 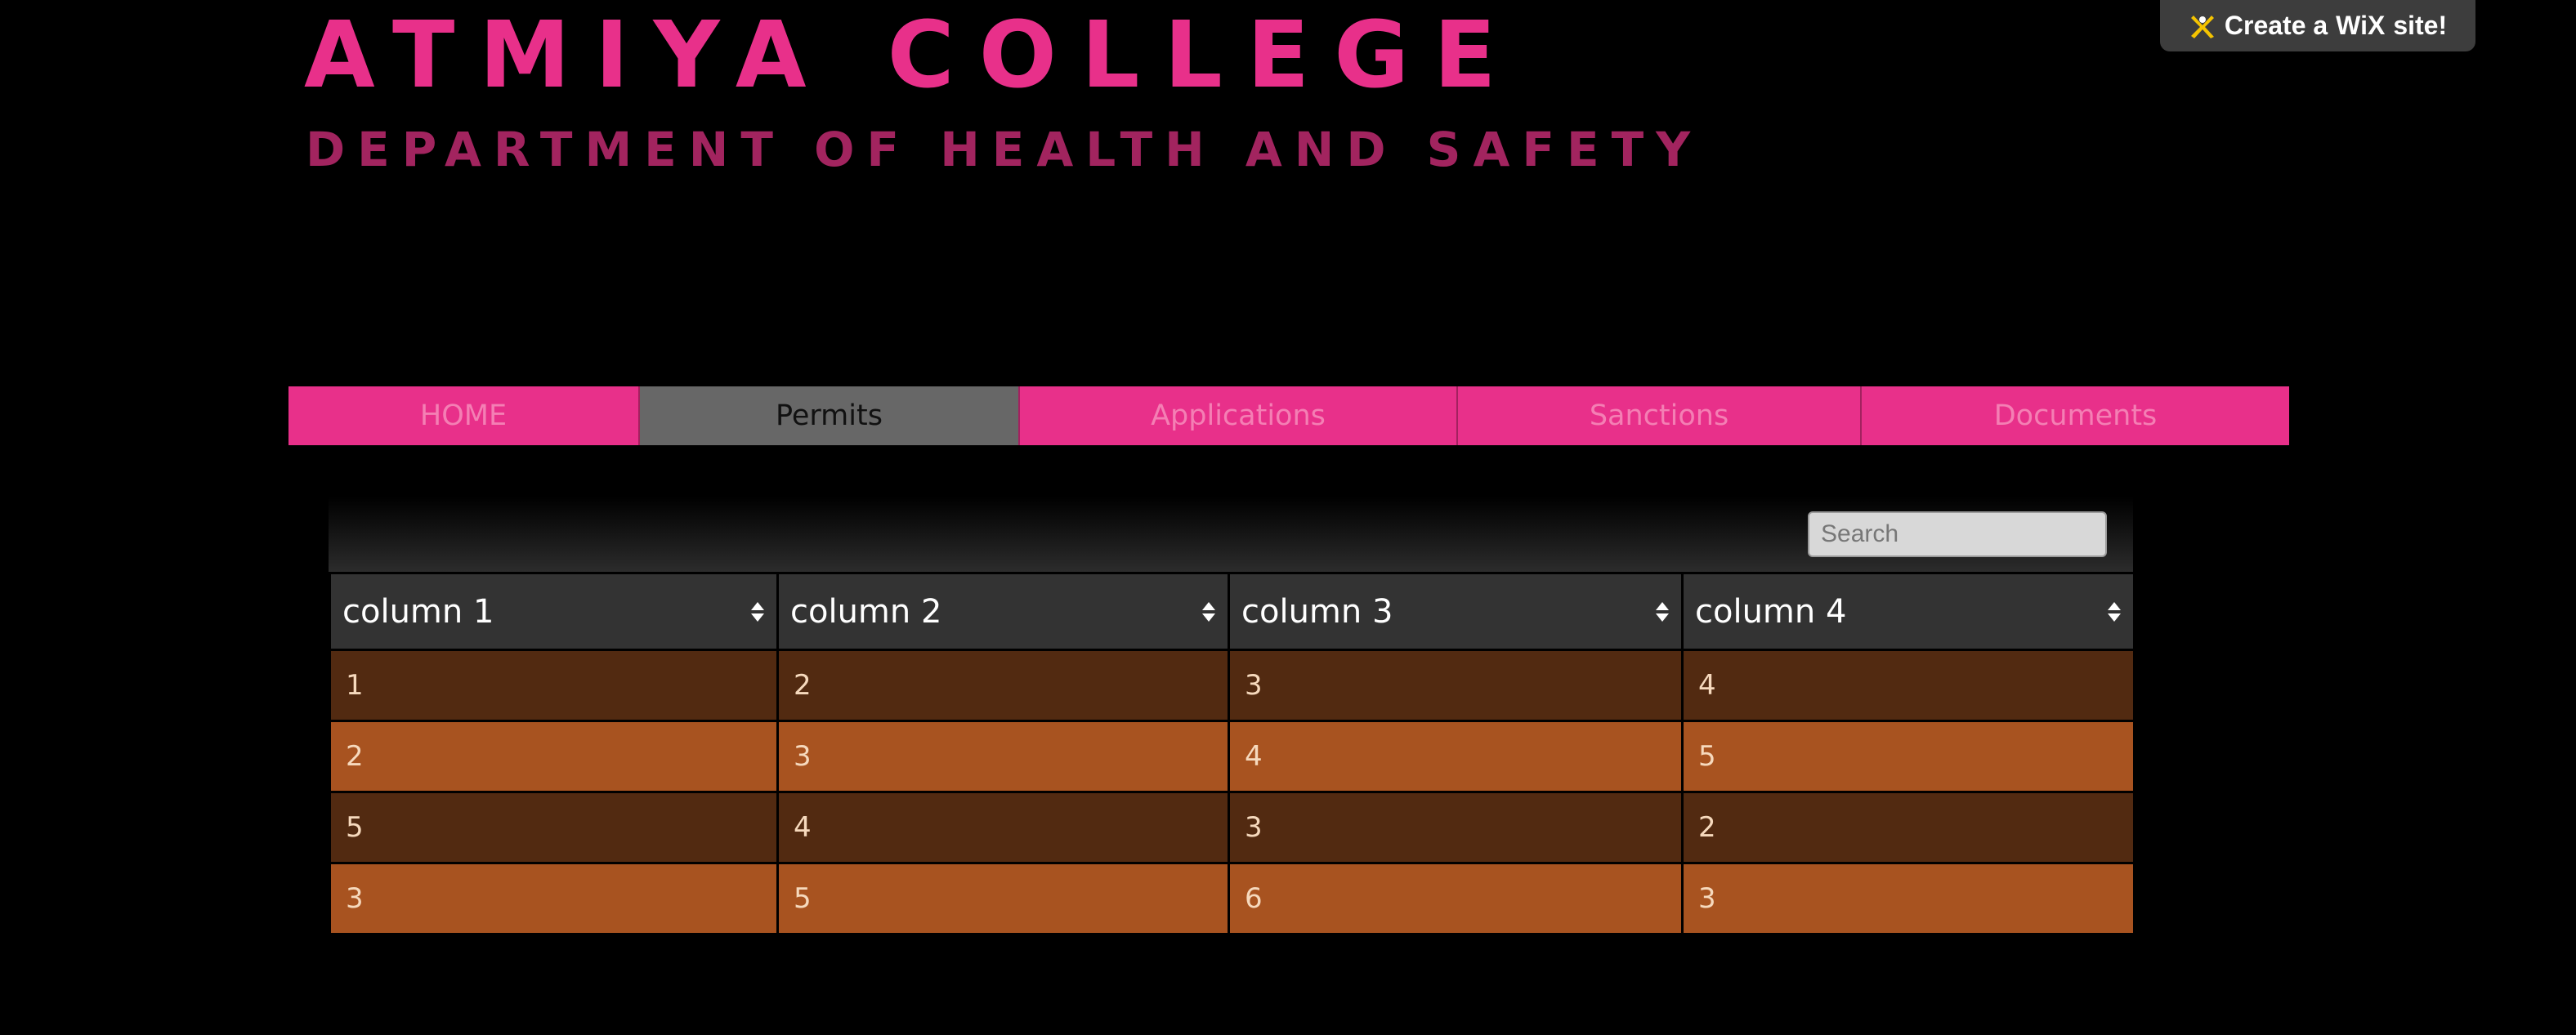 What do you see at coordinates (1456, 899) in the screenshot?
I see `table-cell: 6` at bounding box center [1456, 899].